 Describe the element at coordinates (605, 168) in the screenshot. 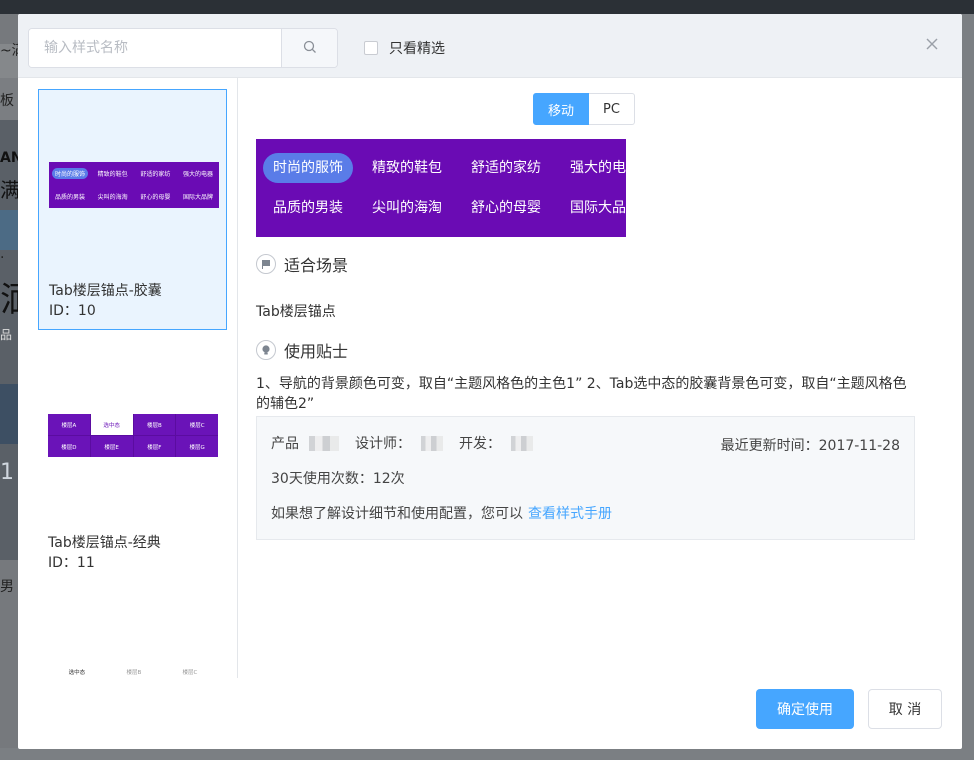

I see `preview-tab: 强大的电器` at that location.